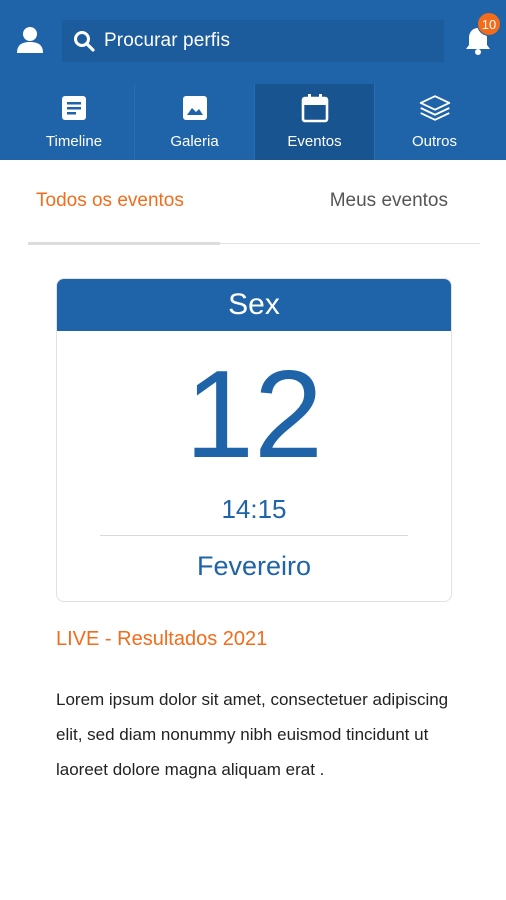 Image resolution: width=506 pixels, height=900 pixels. I want to click on event-weekday: Sex, so click(254, 304).